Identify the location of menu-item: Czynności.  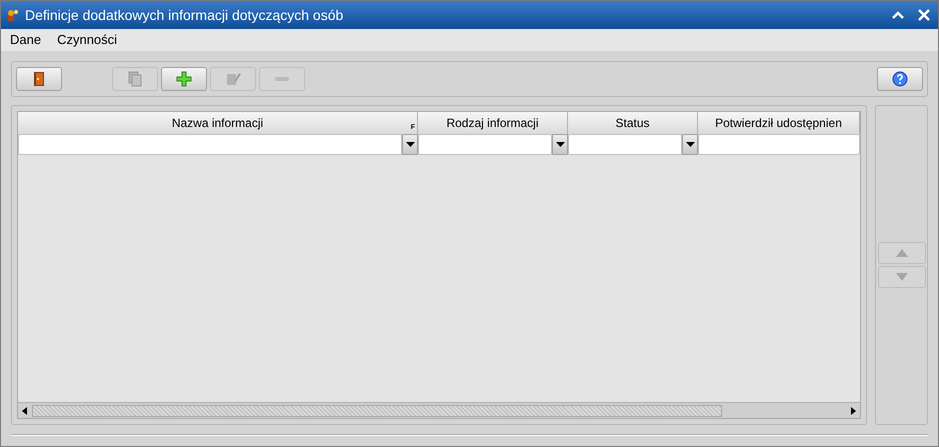
(87, 40).